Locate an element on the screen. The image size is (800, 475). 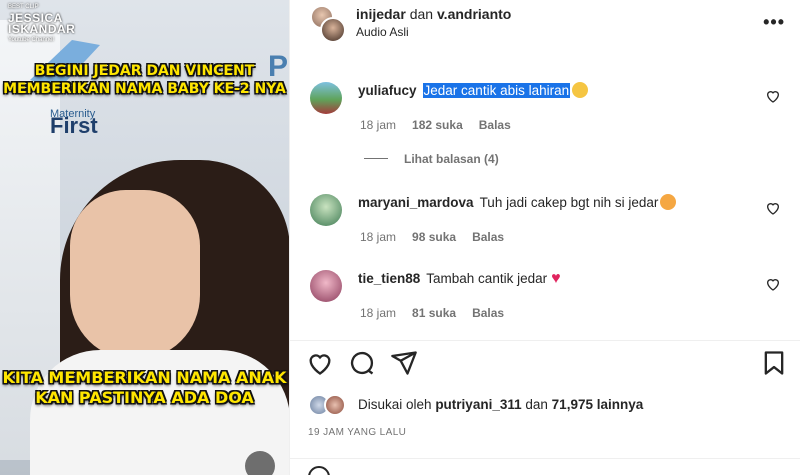
like-heart-icon is located at coordinates (320, 363).